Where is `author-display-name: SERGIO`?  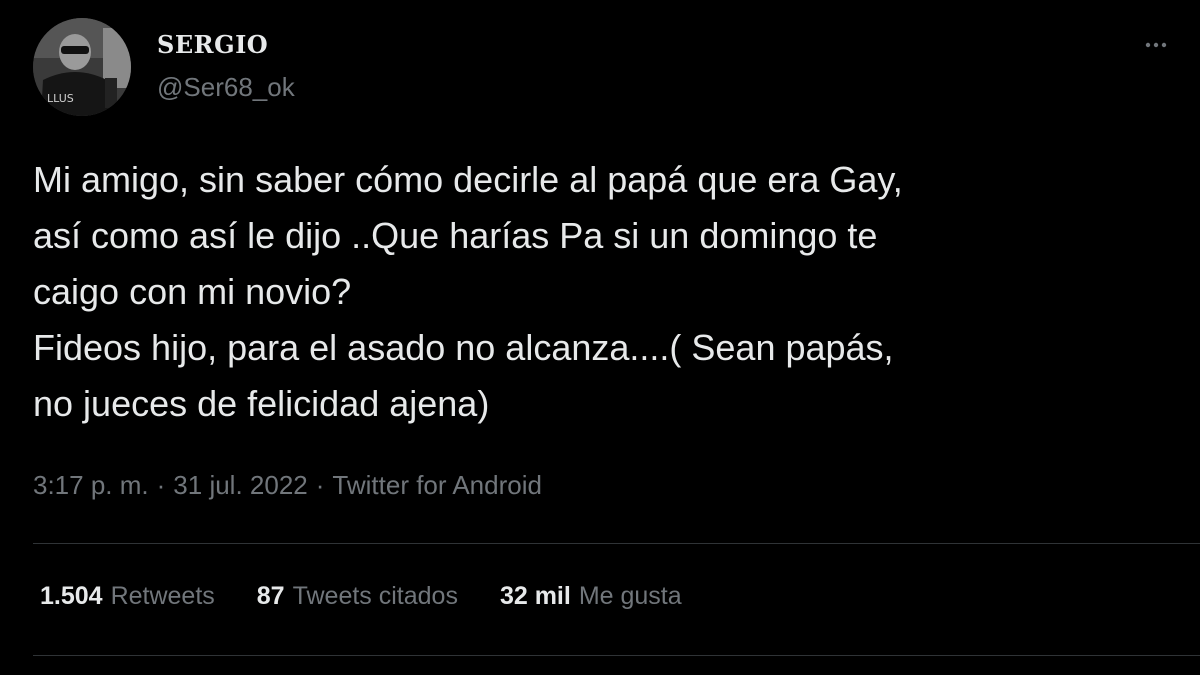 author-display-name: SERGIO is located at coordinates (212, 44).